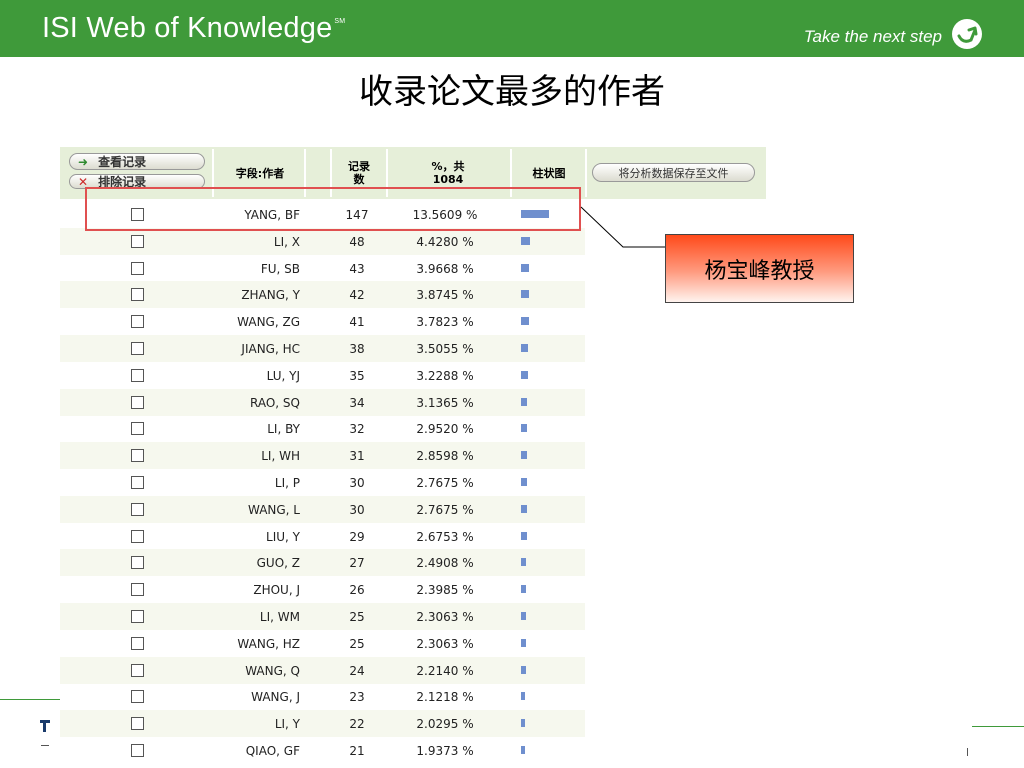  I want to click on table-row: FU, SB 43 3.9668 %, so click(322, 268).